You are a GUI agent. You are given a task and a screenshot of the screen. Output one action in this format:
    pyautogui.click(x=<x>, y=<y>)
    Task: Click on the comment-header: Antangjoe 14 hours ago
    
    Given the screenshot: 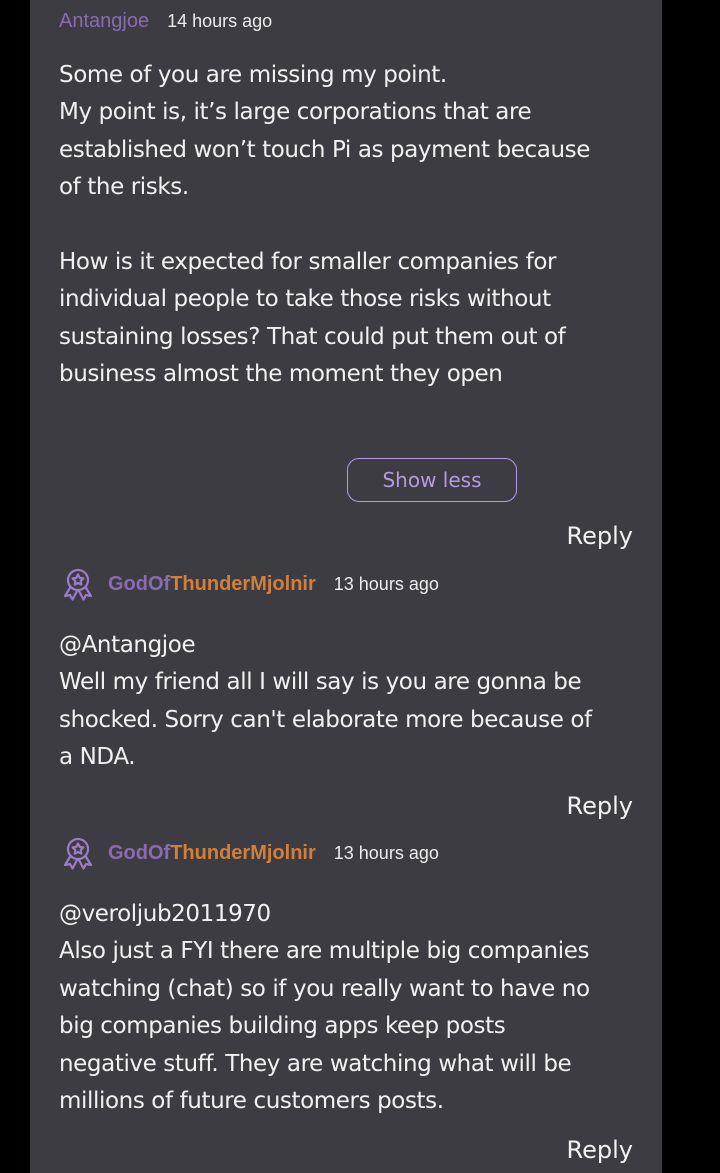 What is the action you would take?
    pyautogui.click(x=165, y=21)
    